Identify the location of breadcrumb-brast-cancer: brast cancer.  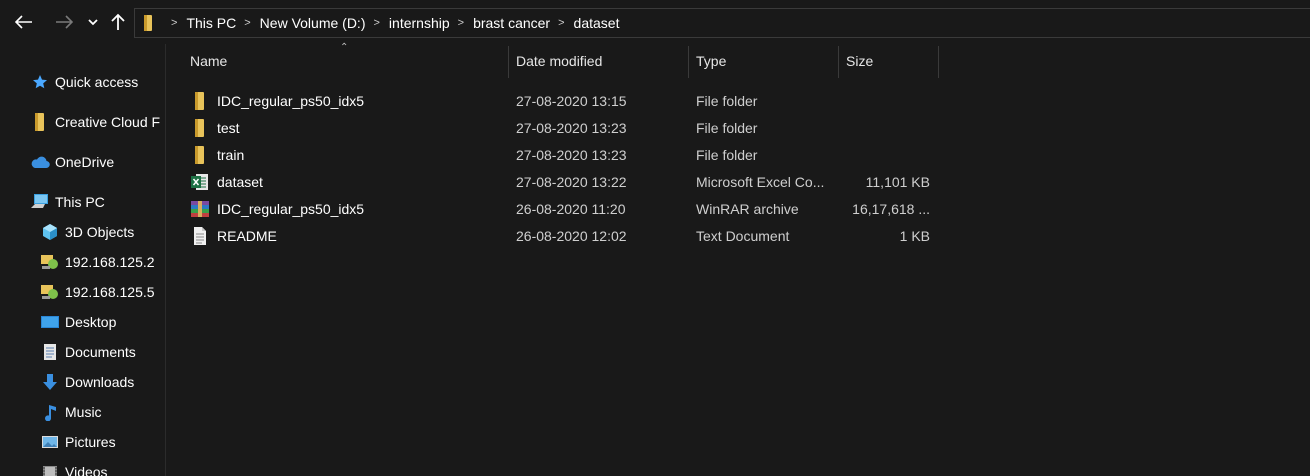
(511, 23).